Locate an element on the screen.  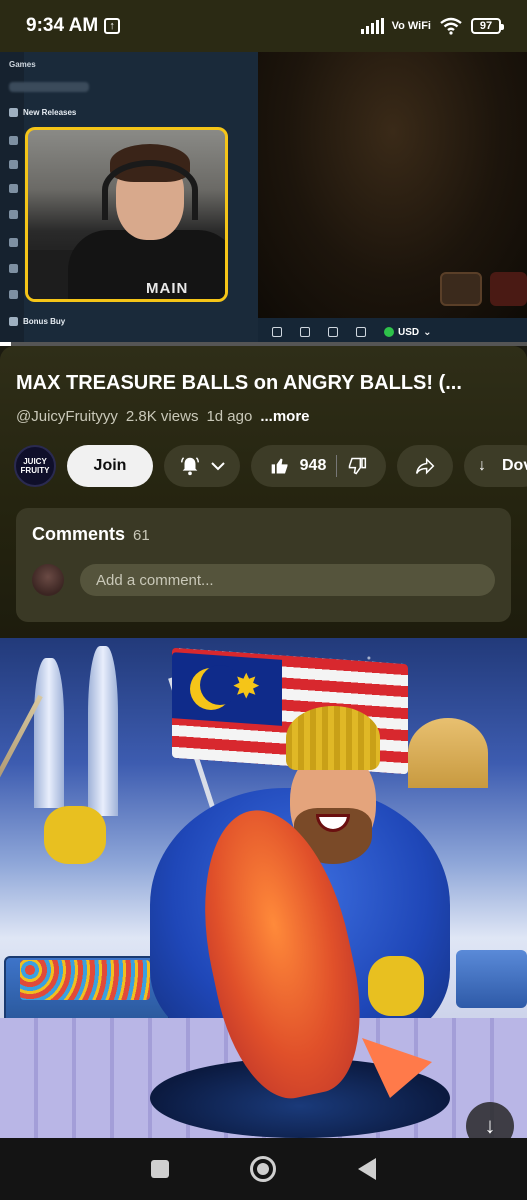
theater-icon is located at coordinates (305, 332).